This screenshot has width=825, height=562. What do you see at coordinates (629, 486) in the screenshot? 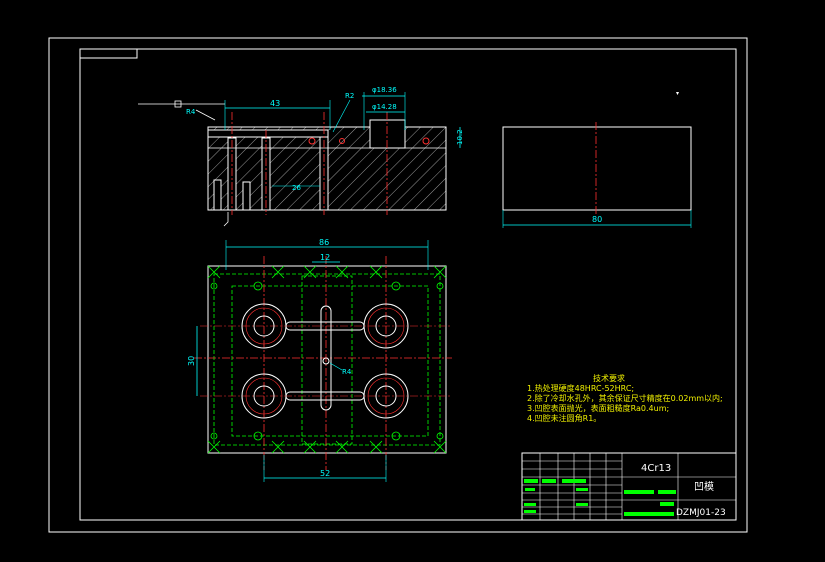
I see `title-block: 4Cr13 凹模 DZMJ01-23` at bounding box center [629, 486].